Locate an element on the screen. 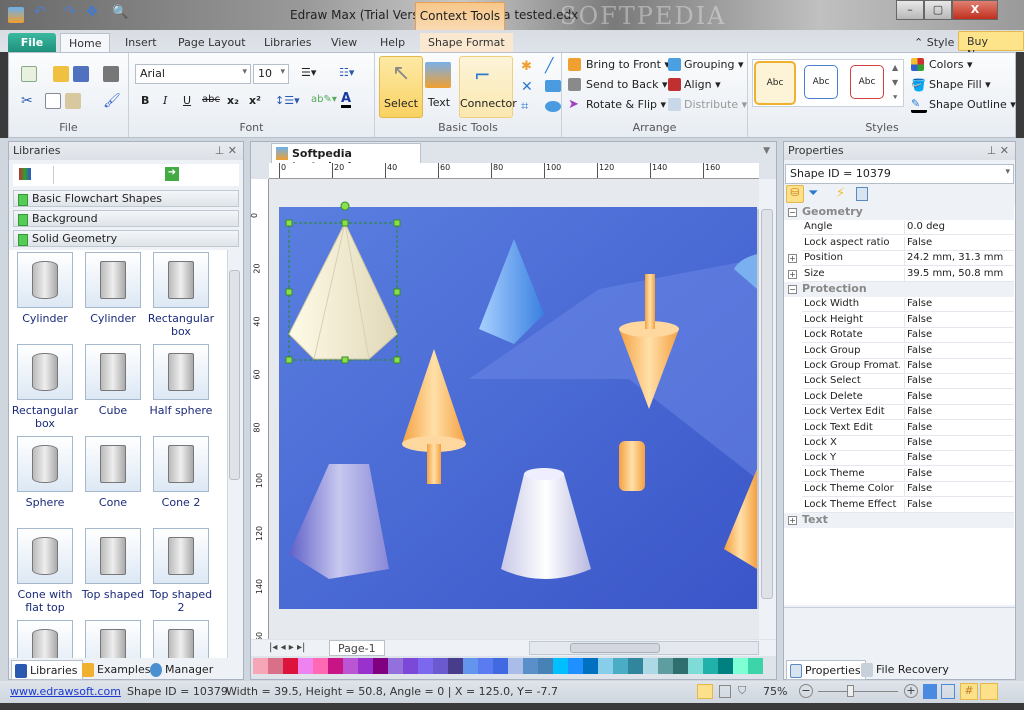  text-block-icon: ✱ is located at coordinates (529, 67).